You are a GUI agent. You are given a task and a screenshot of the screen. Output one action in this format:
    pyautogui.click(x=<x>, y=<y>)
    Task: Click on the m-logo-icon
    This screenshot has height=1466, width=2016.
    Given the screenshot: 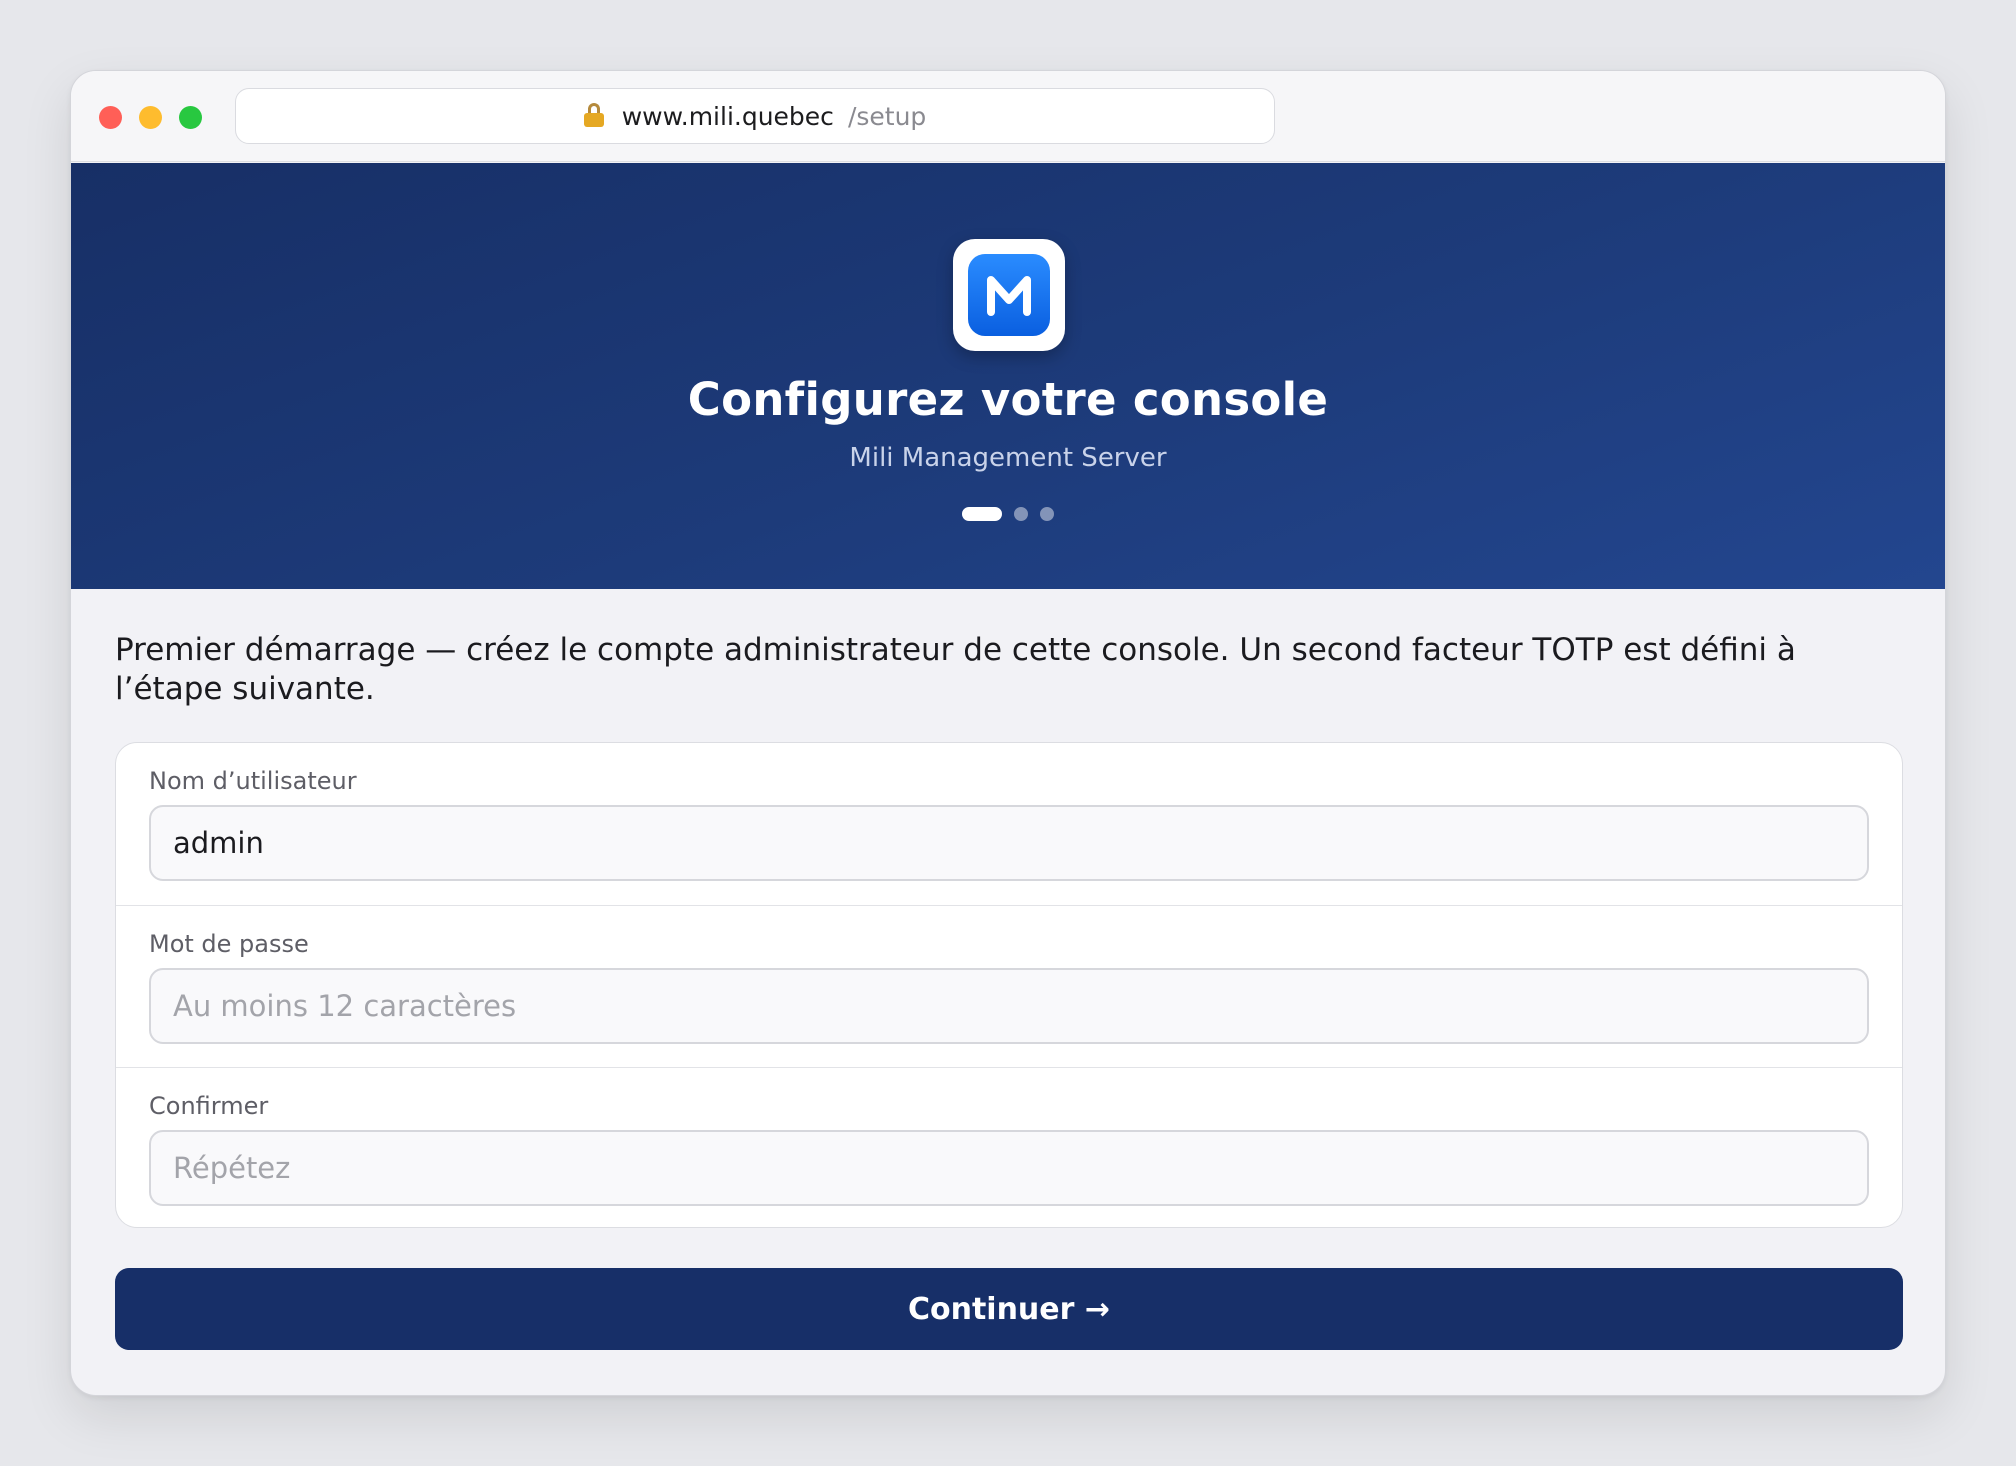 What is the action you would take?
    pyautogui.click(x=1009, y=295)
    